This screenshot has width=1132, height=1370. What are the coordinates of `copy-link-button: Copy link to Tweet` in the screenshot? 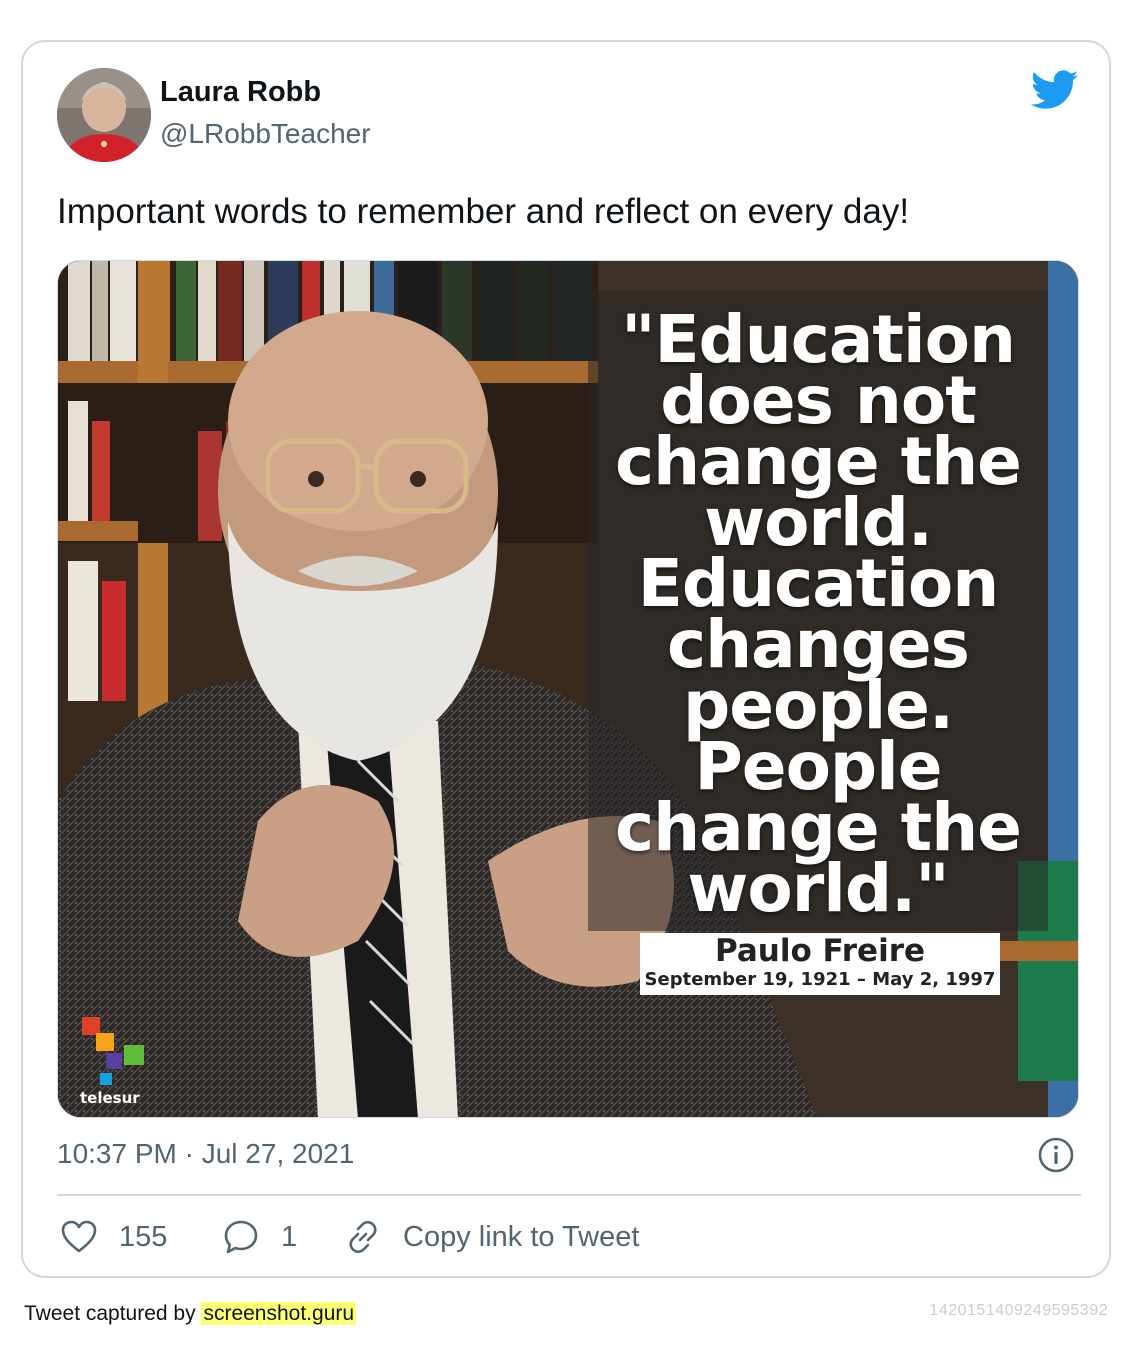 It's located at (492, 1237).